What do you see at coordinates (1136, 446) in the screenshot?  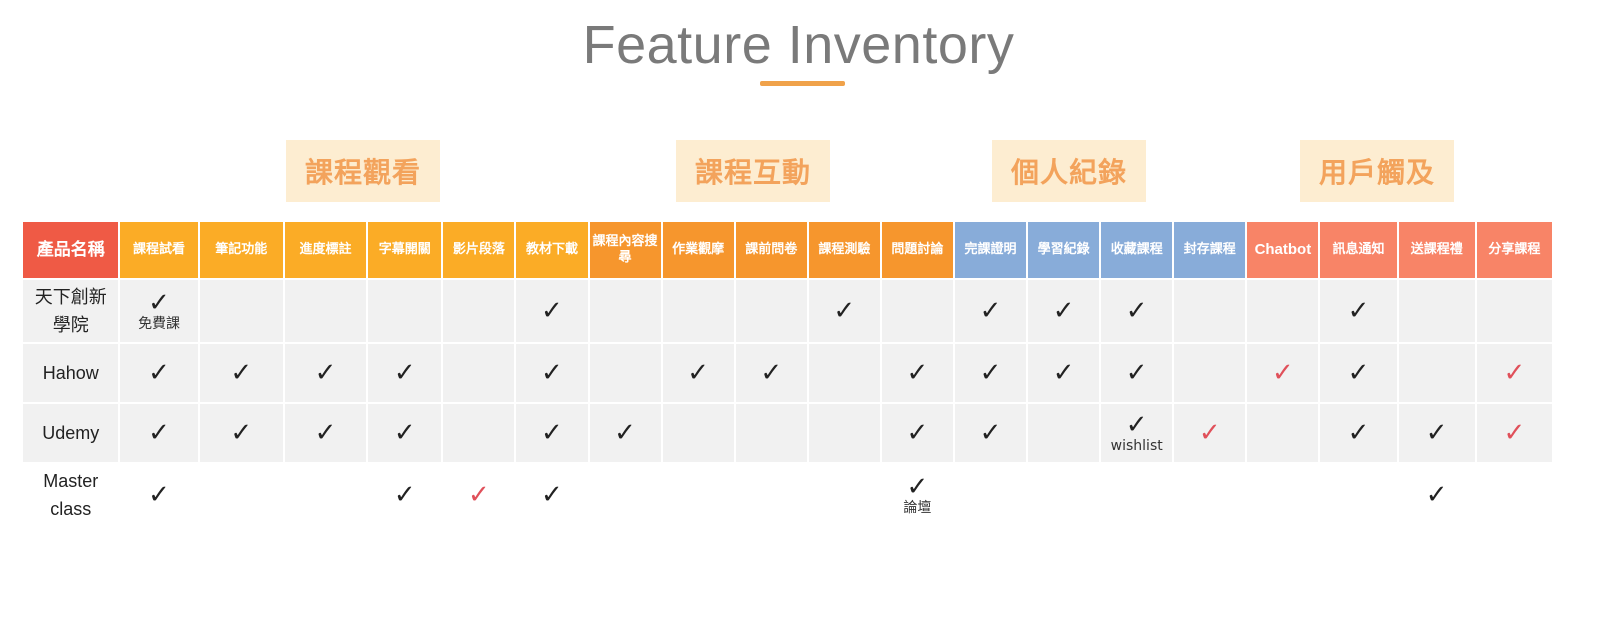 I see `cell-note: wishlist` at bounding box center [1136, 446].